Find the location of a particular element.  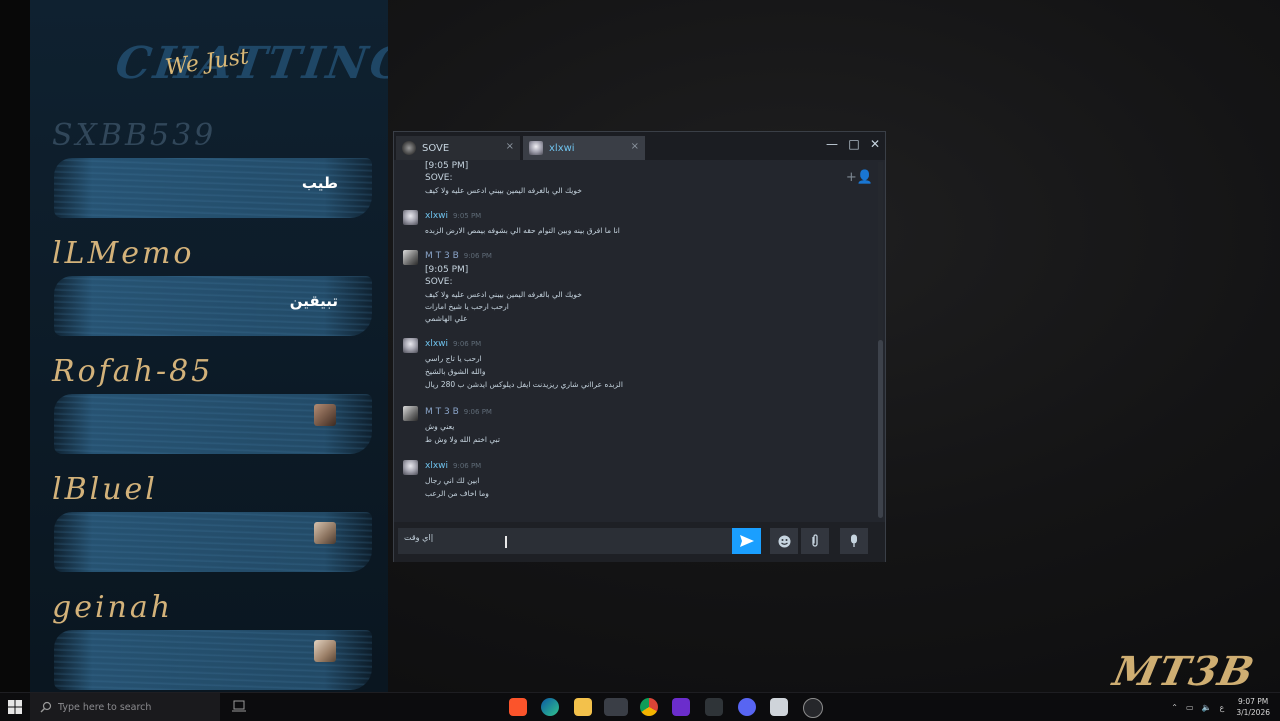

chevron-up-icon: ⌃ is located at coordinates (1174, 707).